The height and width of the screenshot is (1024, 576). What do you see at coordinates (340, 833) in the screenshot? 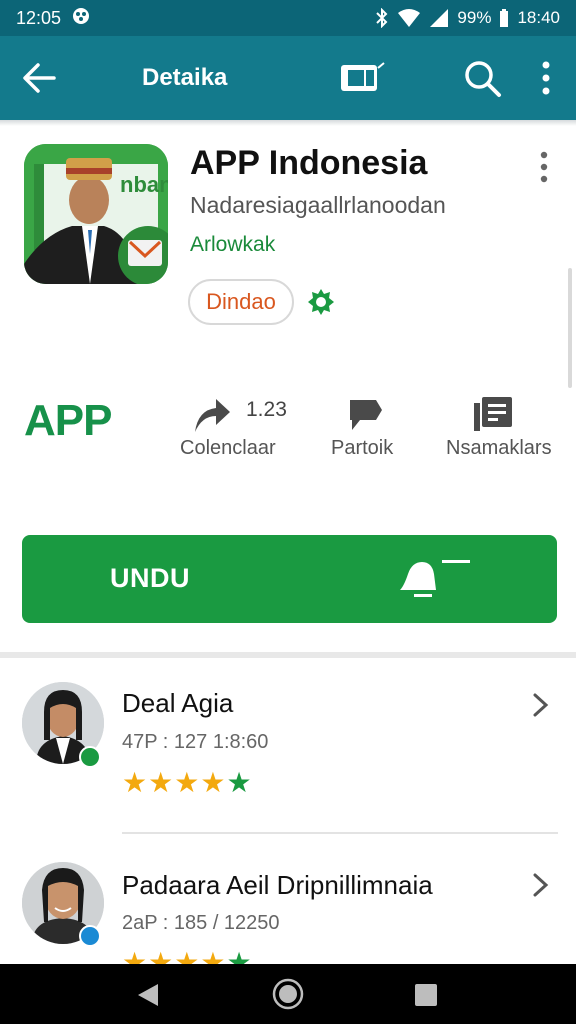
I see `list-divider` at bounding box center [340, 833].